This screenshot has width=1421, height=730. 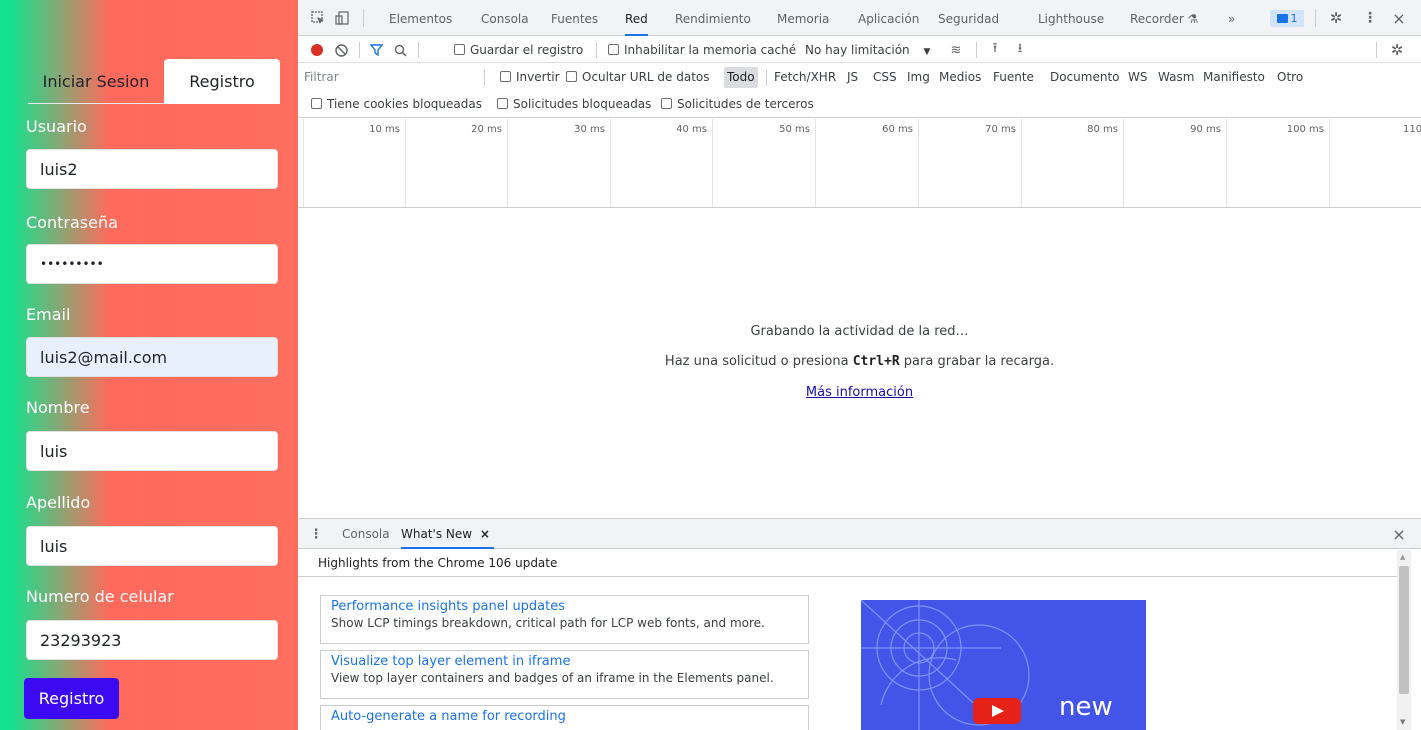 What do you see at coordinates (96, 81) in the screenshot?
I see `tab-login: Iniciar Sesion` at bounding box center [96, 81].